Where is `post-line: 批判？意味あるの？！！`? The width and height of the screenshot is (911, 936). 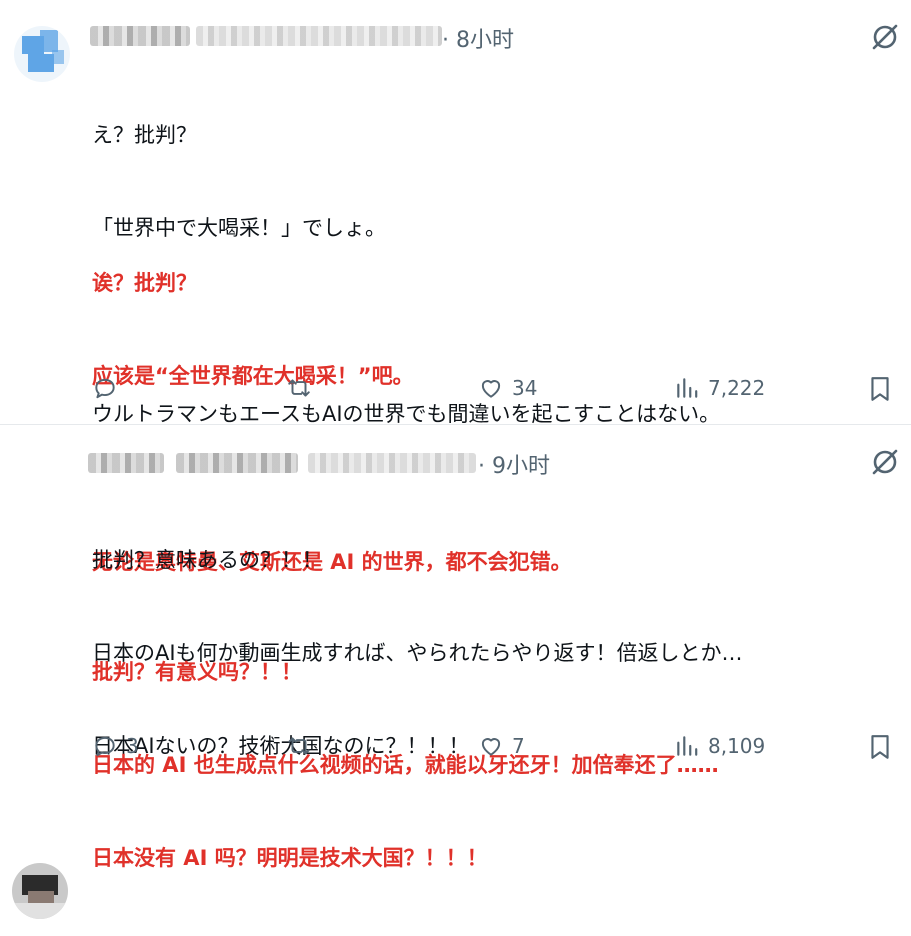
post-line: 批判？意味あるの？！！ is located at coordinates (207, 560).